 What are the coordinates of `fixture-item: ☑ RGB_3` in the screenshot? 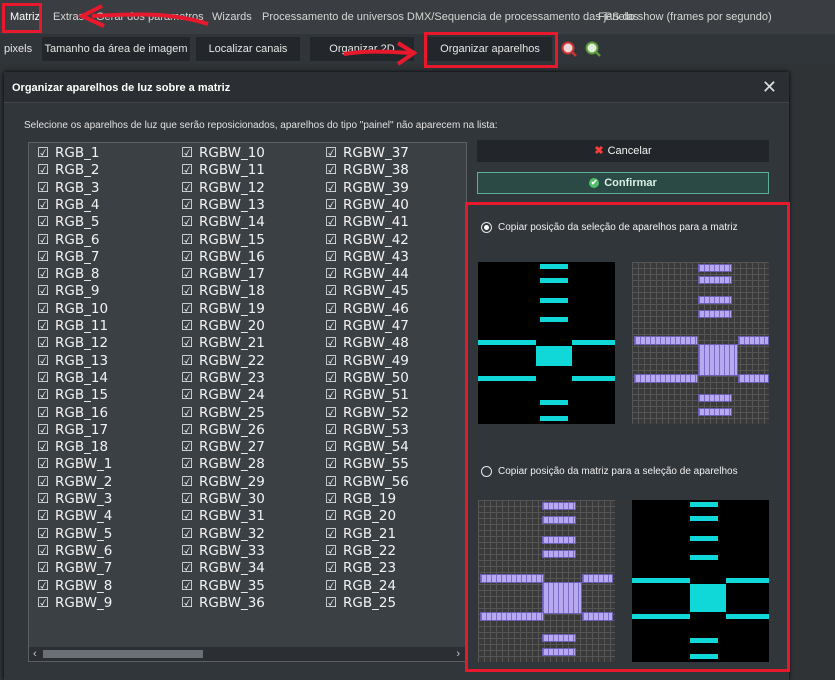 It's located at (68, 188).